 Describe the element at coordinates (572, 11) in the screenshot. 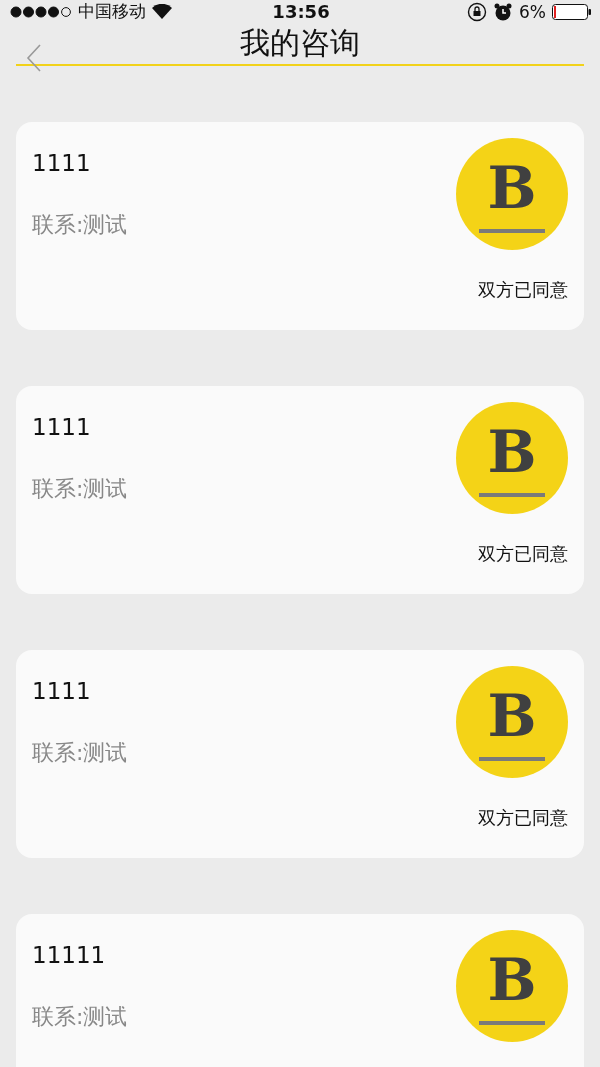

I see `battery-icon` at that location.